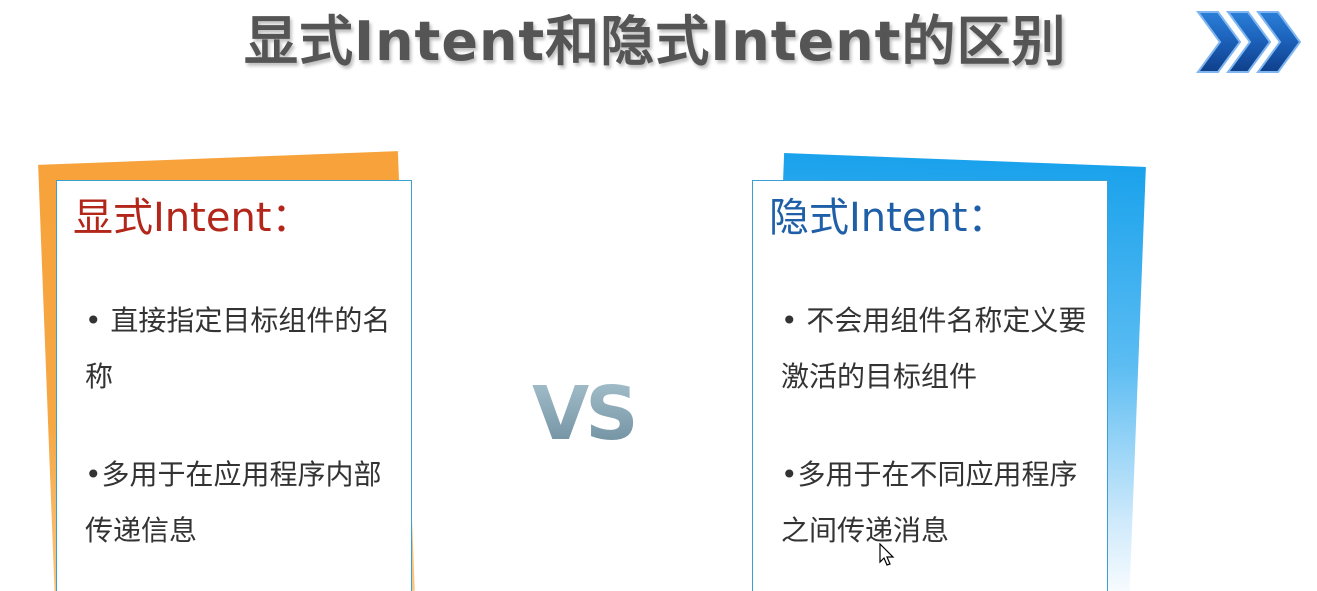  Describe the element at coordinates (888, 218) in the screenshot. I see `implicit-intent-heading: 隐式Intent：` at that location.